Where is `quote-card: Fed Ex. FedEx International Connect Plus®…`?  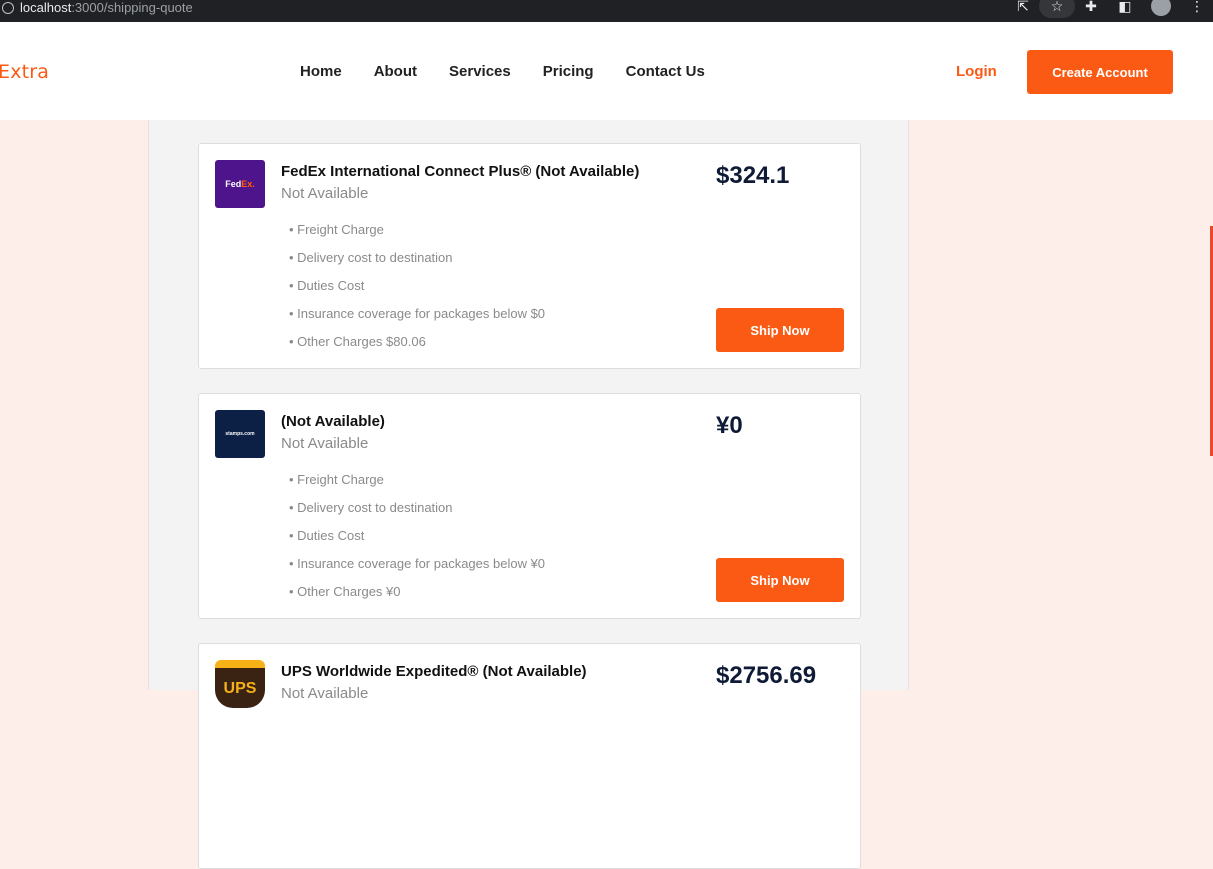 quote-card: Fed Ex. FedEx International Connect Plus®… is located at coordinates (529, 256).